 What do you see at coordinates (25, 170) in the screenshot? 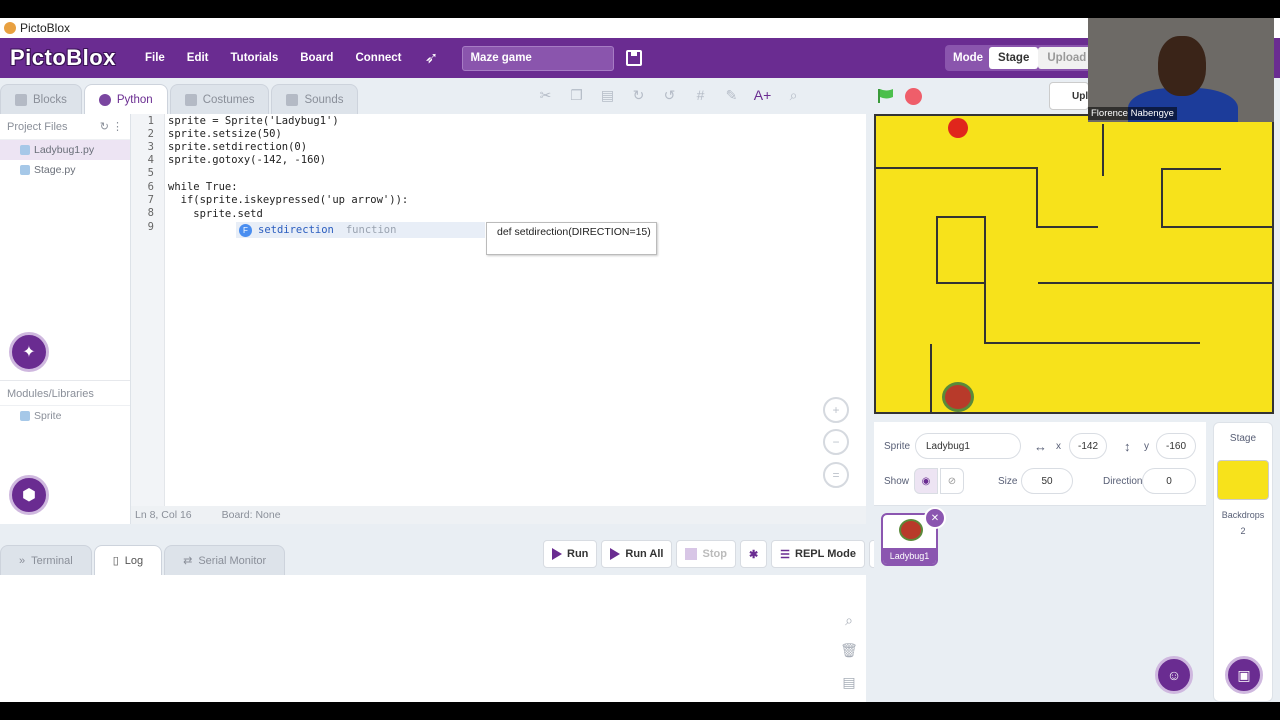
I see `python-file-icon` at bounding box center [25, 170].